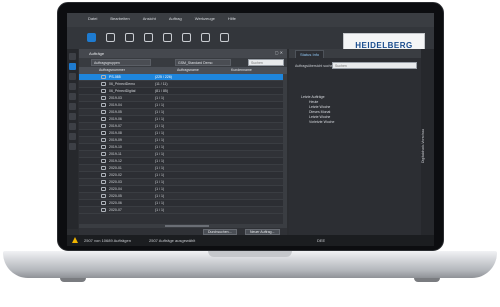 The image size is (500, 307). What do you see at coordinates (181, 161) in the screenshot?
I see `table-row: 2019-12 (1 / 1)` at bounding box center [181, 161].